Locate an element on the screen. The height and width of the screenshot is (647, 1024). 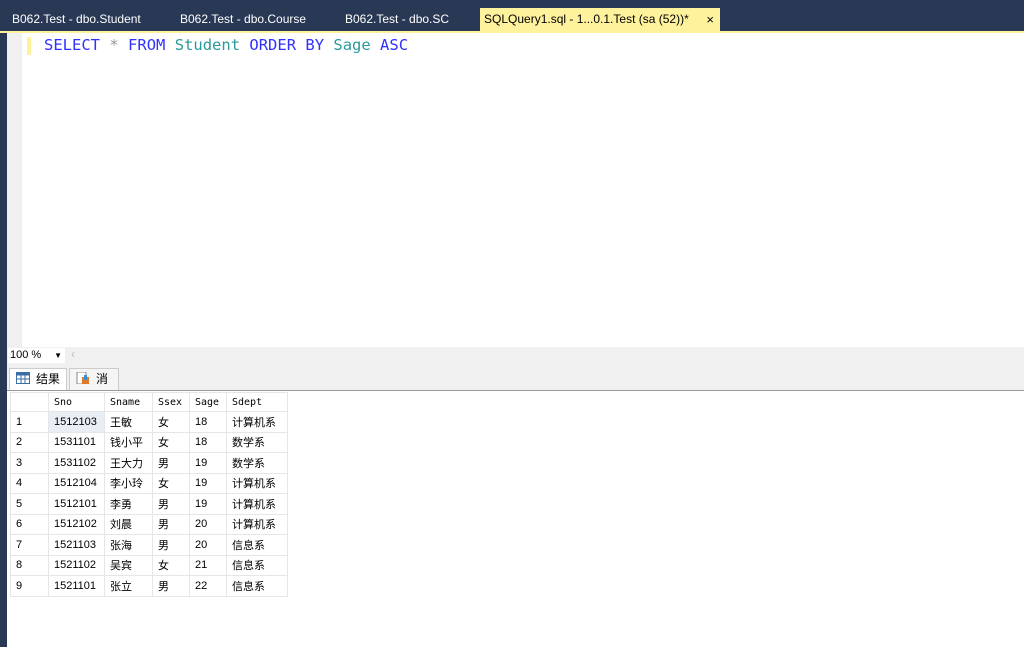
table-row: 9 1521101 张立男 22 信息系 is located at coordinates (149, 586).